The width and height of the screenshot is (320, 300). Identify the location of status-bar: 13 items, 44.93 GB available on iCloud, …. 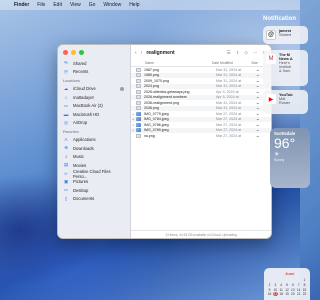
(201, 234).